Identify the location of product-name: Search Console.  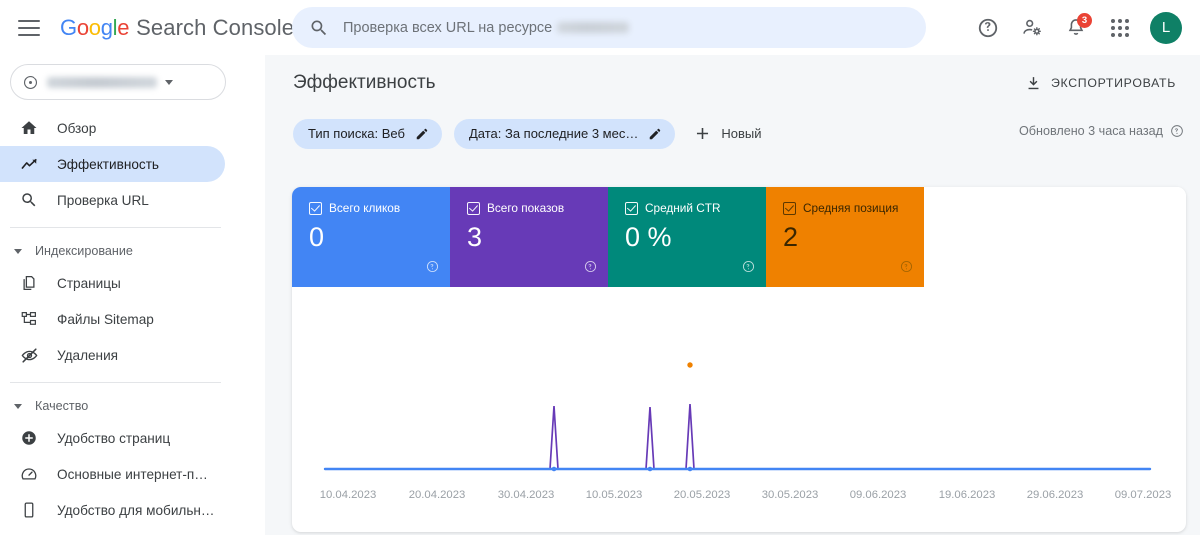
(215, 27).